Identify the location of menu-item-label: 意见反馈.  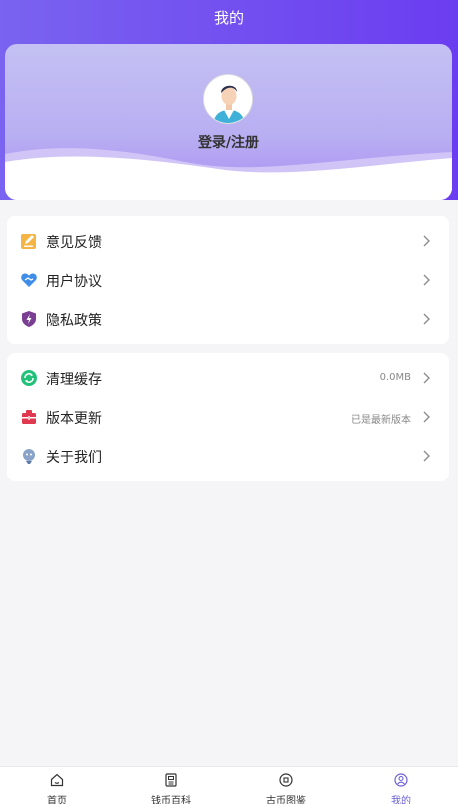
(74, 243).